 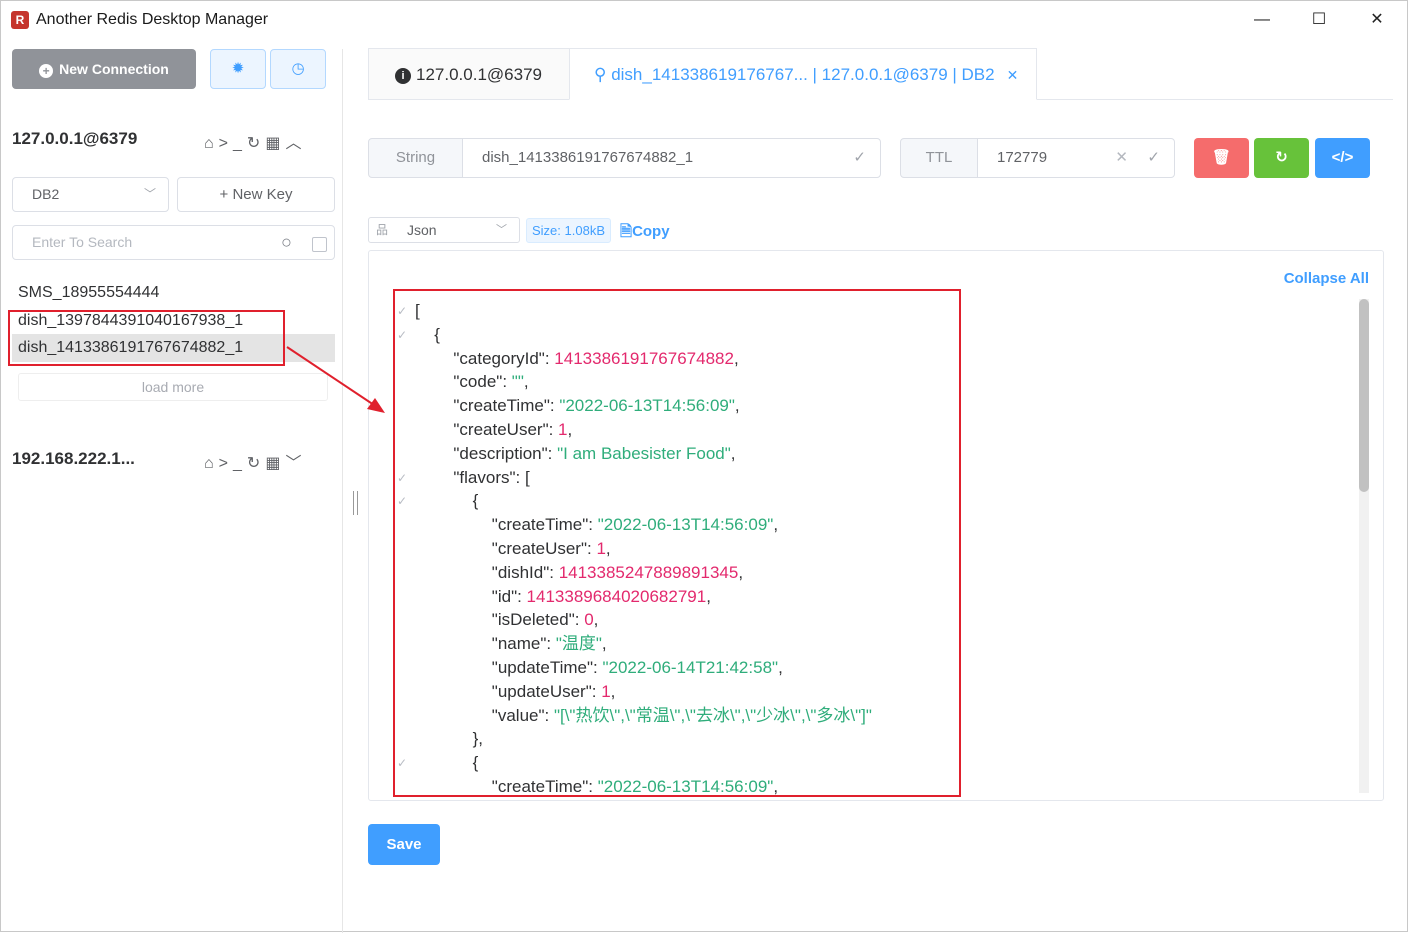 I want to click on close-tab-icon: ✕, so click(x=1013, y=75).